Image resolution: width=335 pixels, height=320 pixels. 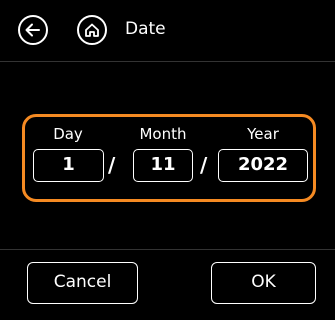 What do you see at coordinates (163, 165) in the screenshot?
I see `month-field: 11` at bounding box center [163, 165].